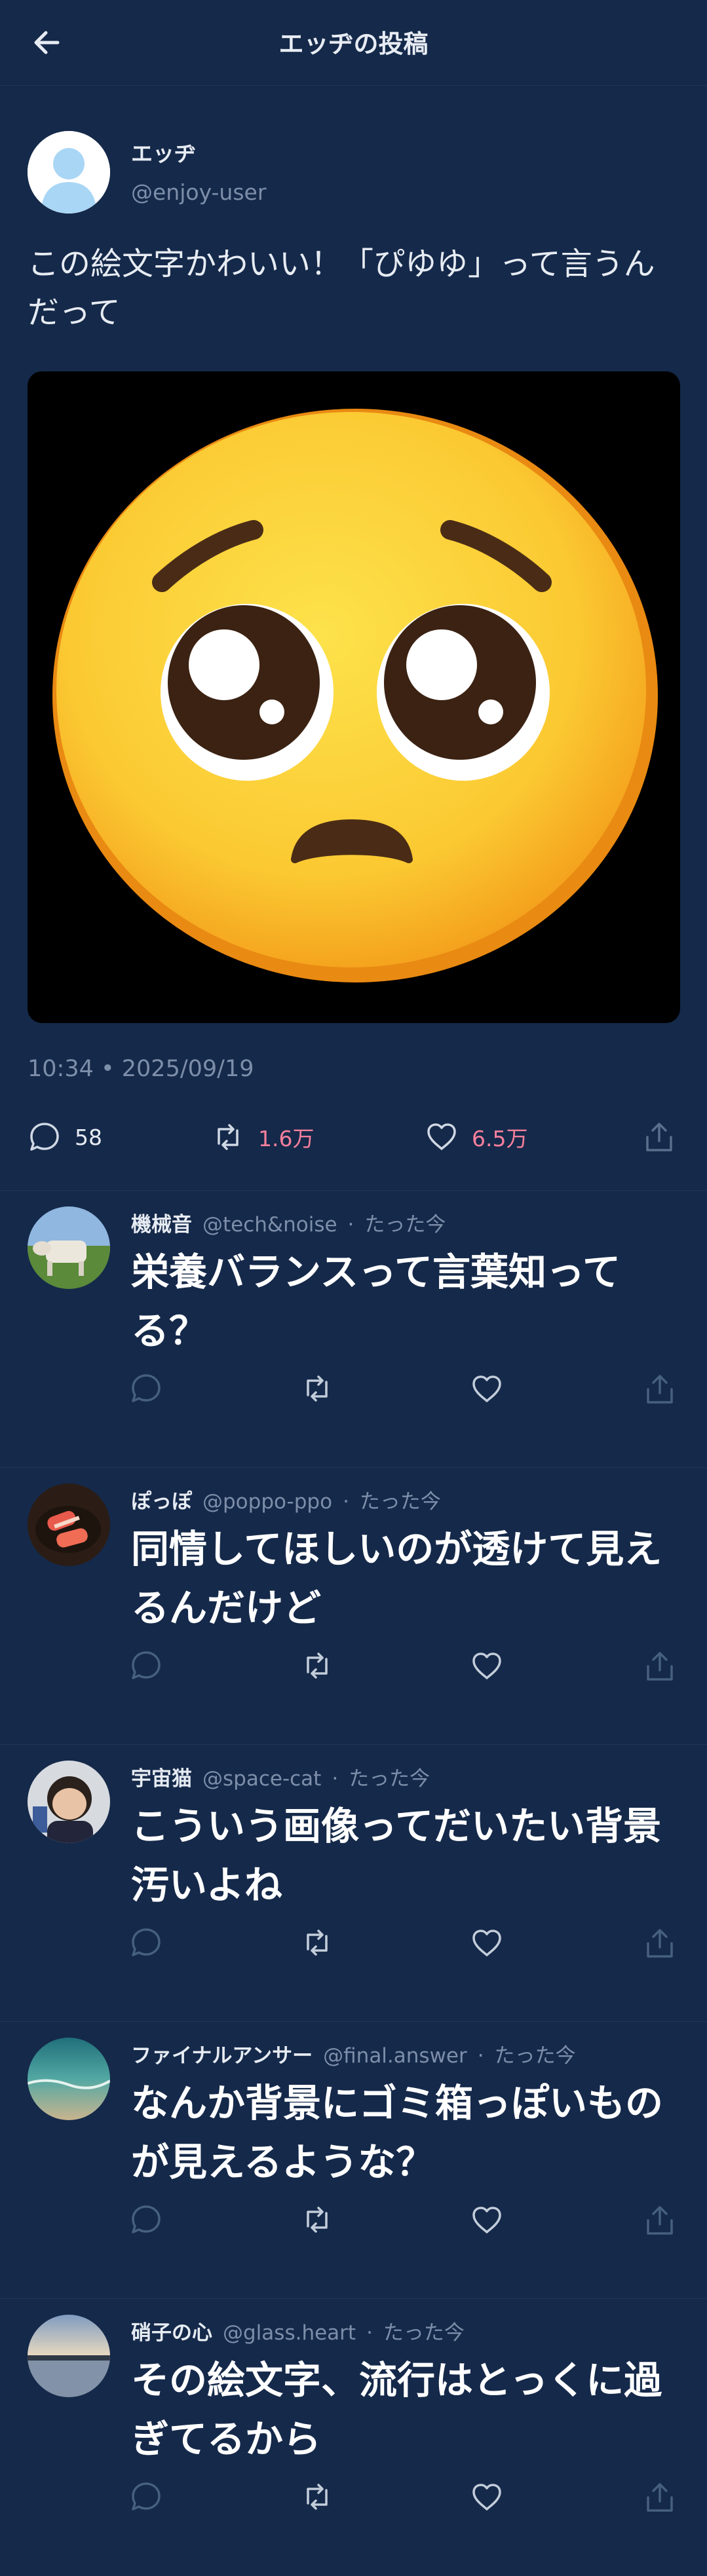 The image size is (707, 2576). Describe the element at coordinates (397, 1855) in the screenshot. I see `reply-text: こういう画像ってだいたい背景汚いよね` at that location.